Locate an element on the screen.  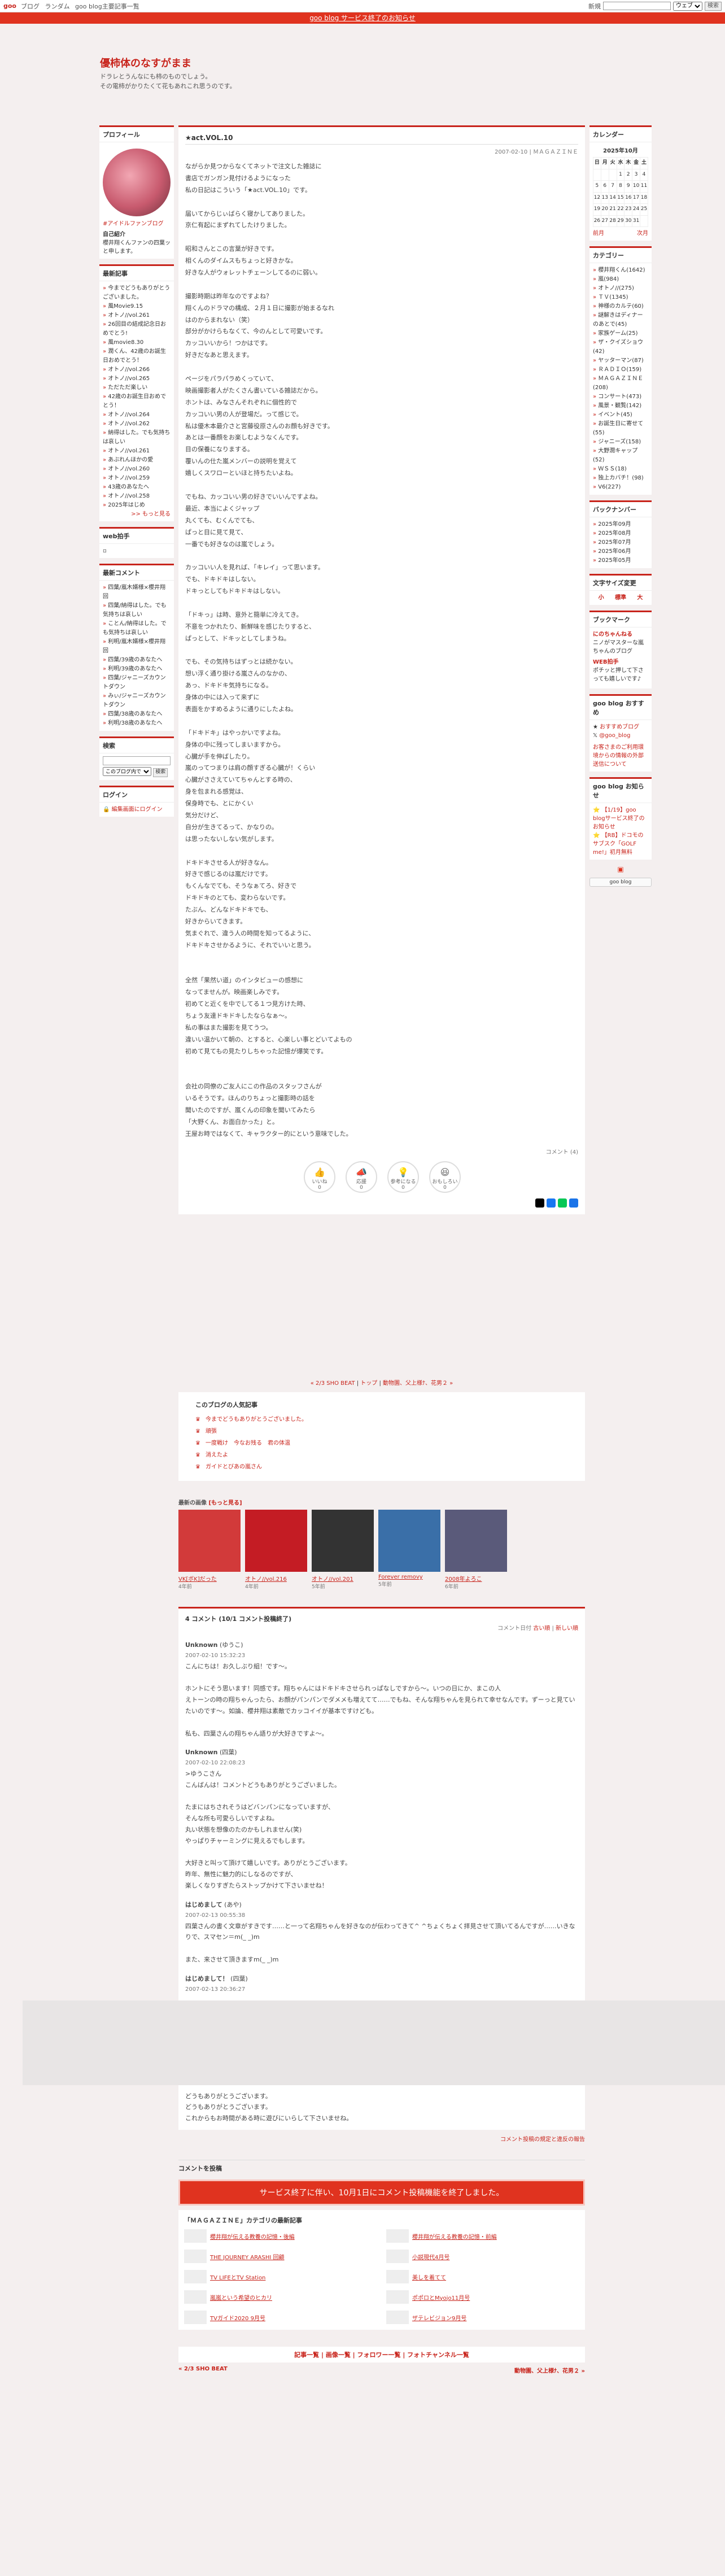
font-normal: 標準 is located at coordinates (621, 598).